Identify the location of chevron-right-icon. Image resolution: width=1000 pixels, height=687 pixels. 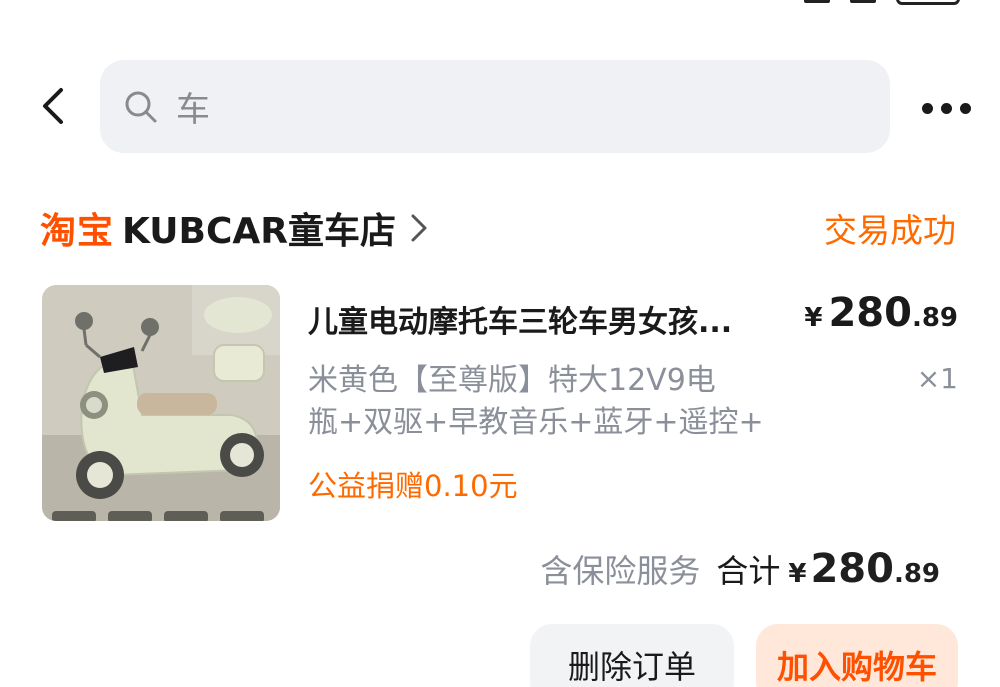
(419, 228).